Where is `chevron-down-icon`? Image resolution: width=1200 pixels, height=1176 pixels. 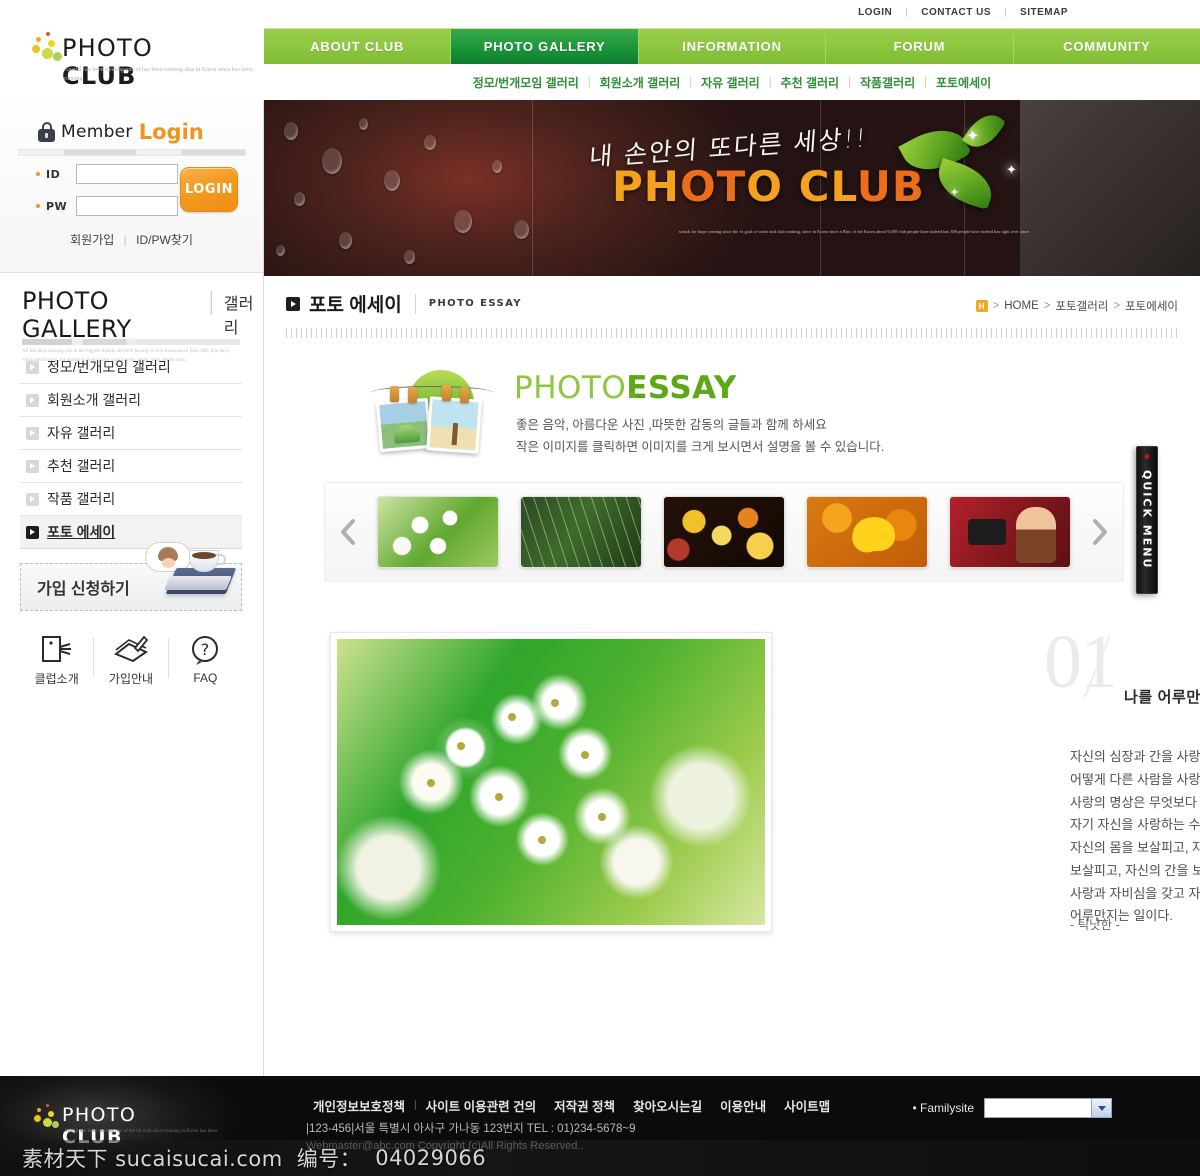
chevron-down-icon is located at coordinates (1101, 1108).